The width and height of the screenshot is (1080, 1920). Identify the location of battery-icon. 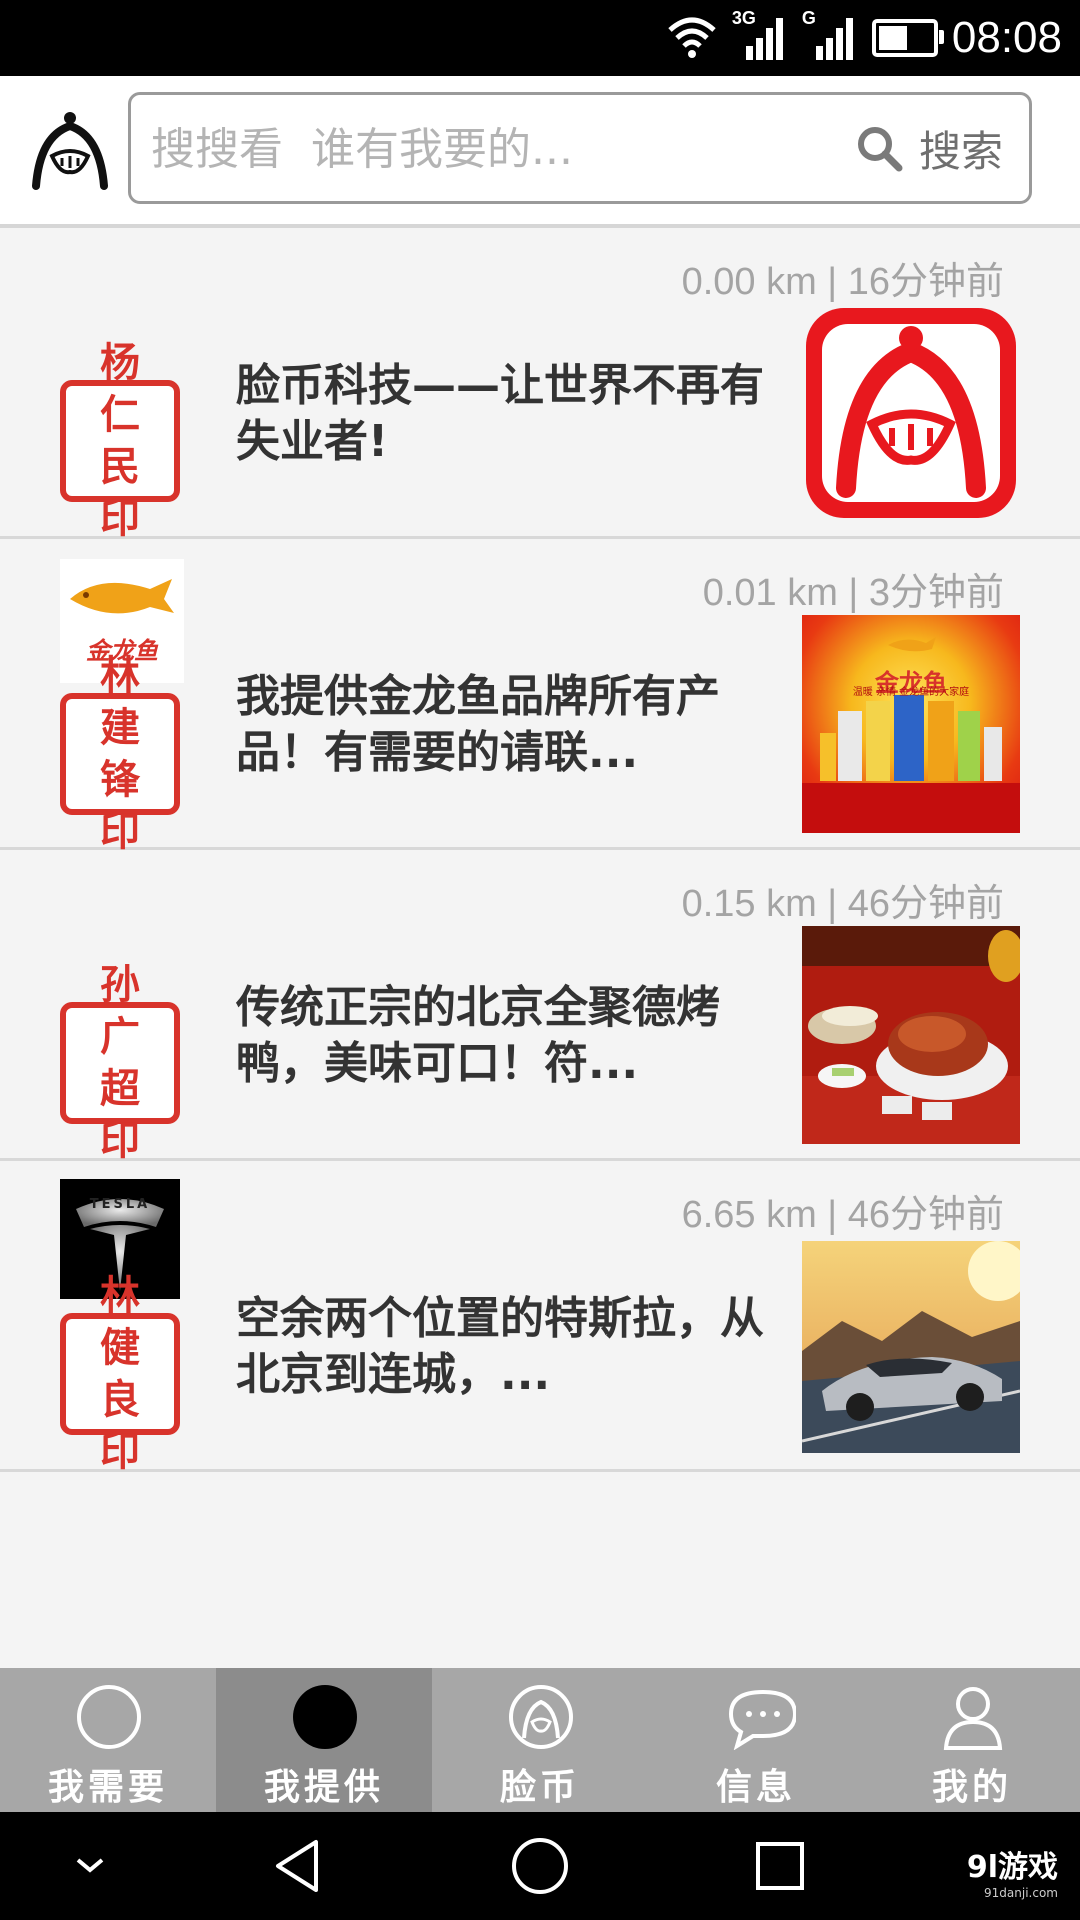
(907, 38).